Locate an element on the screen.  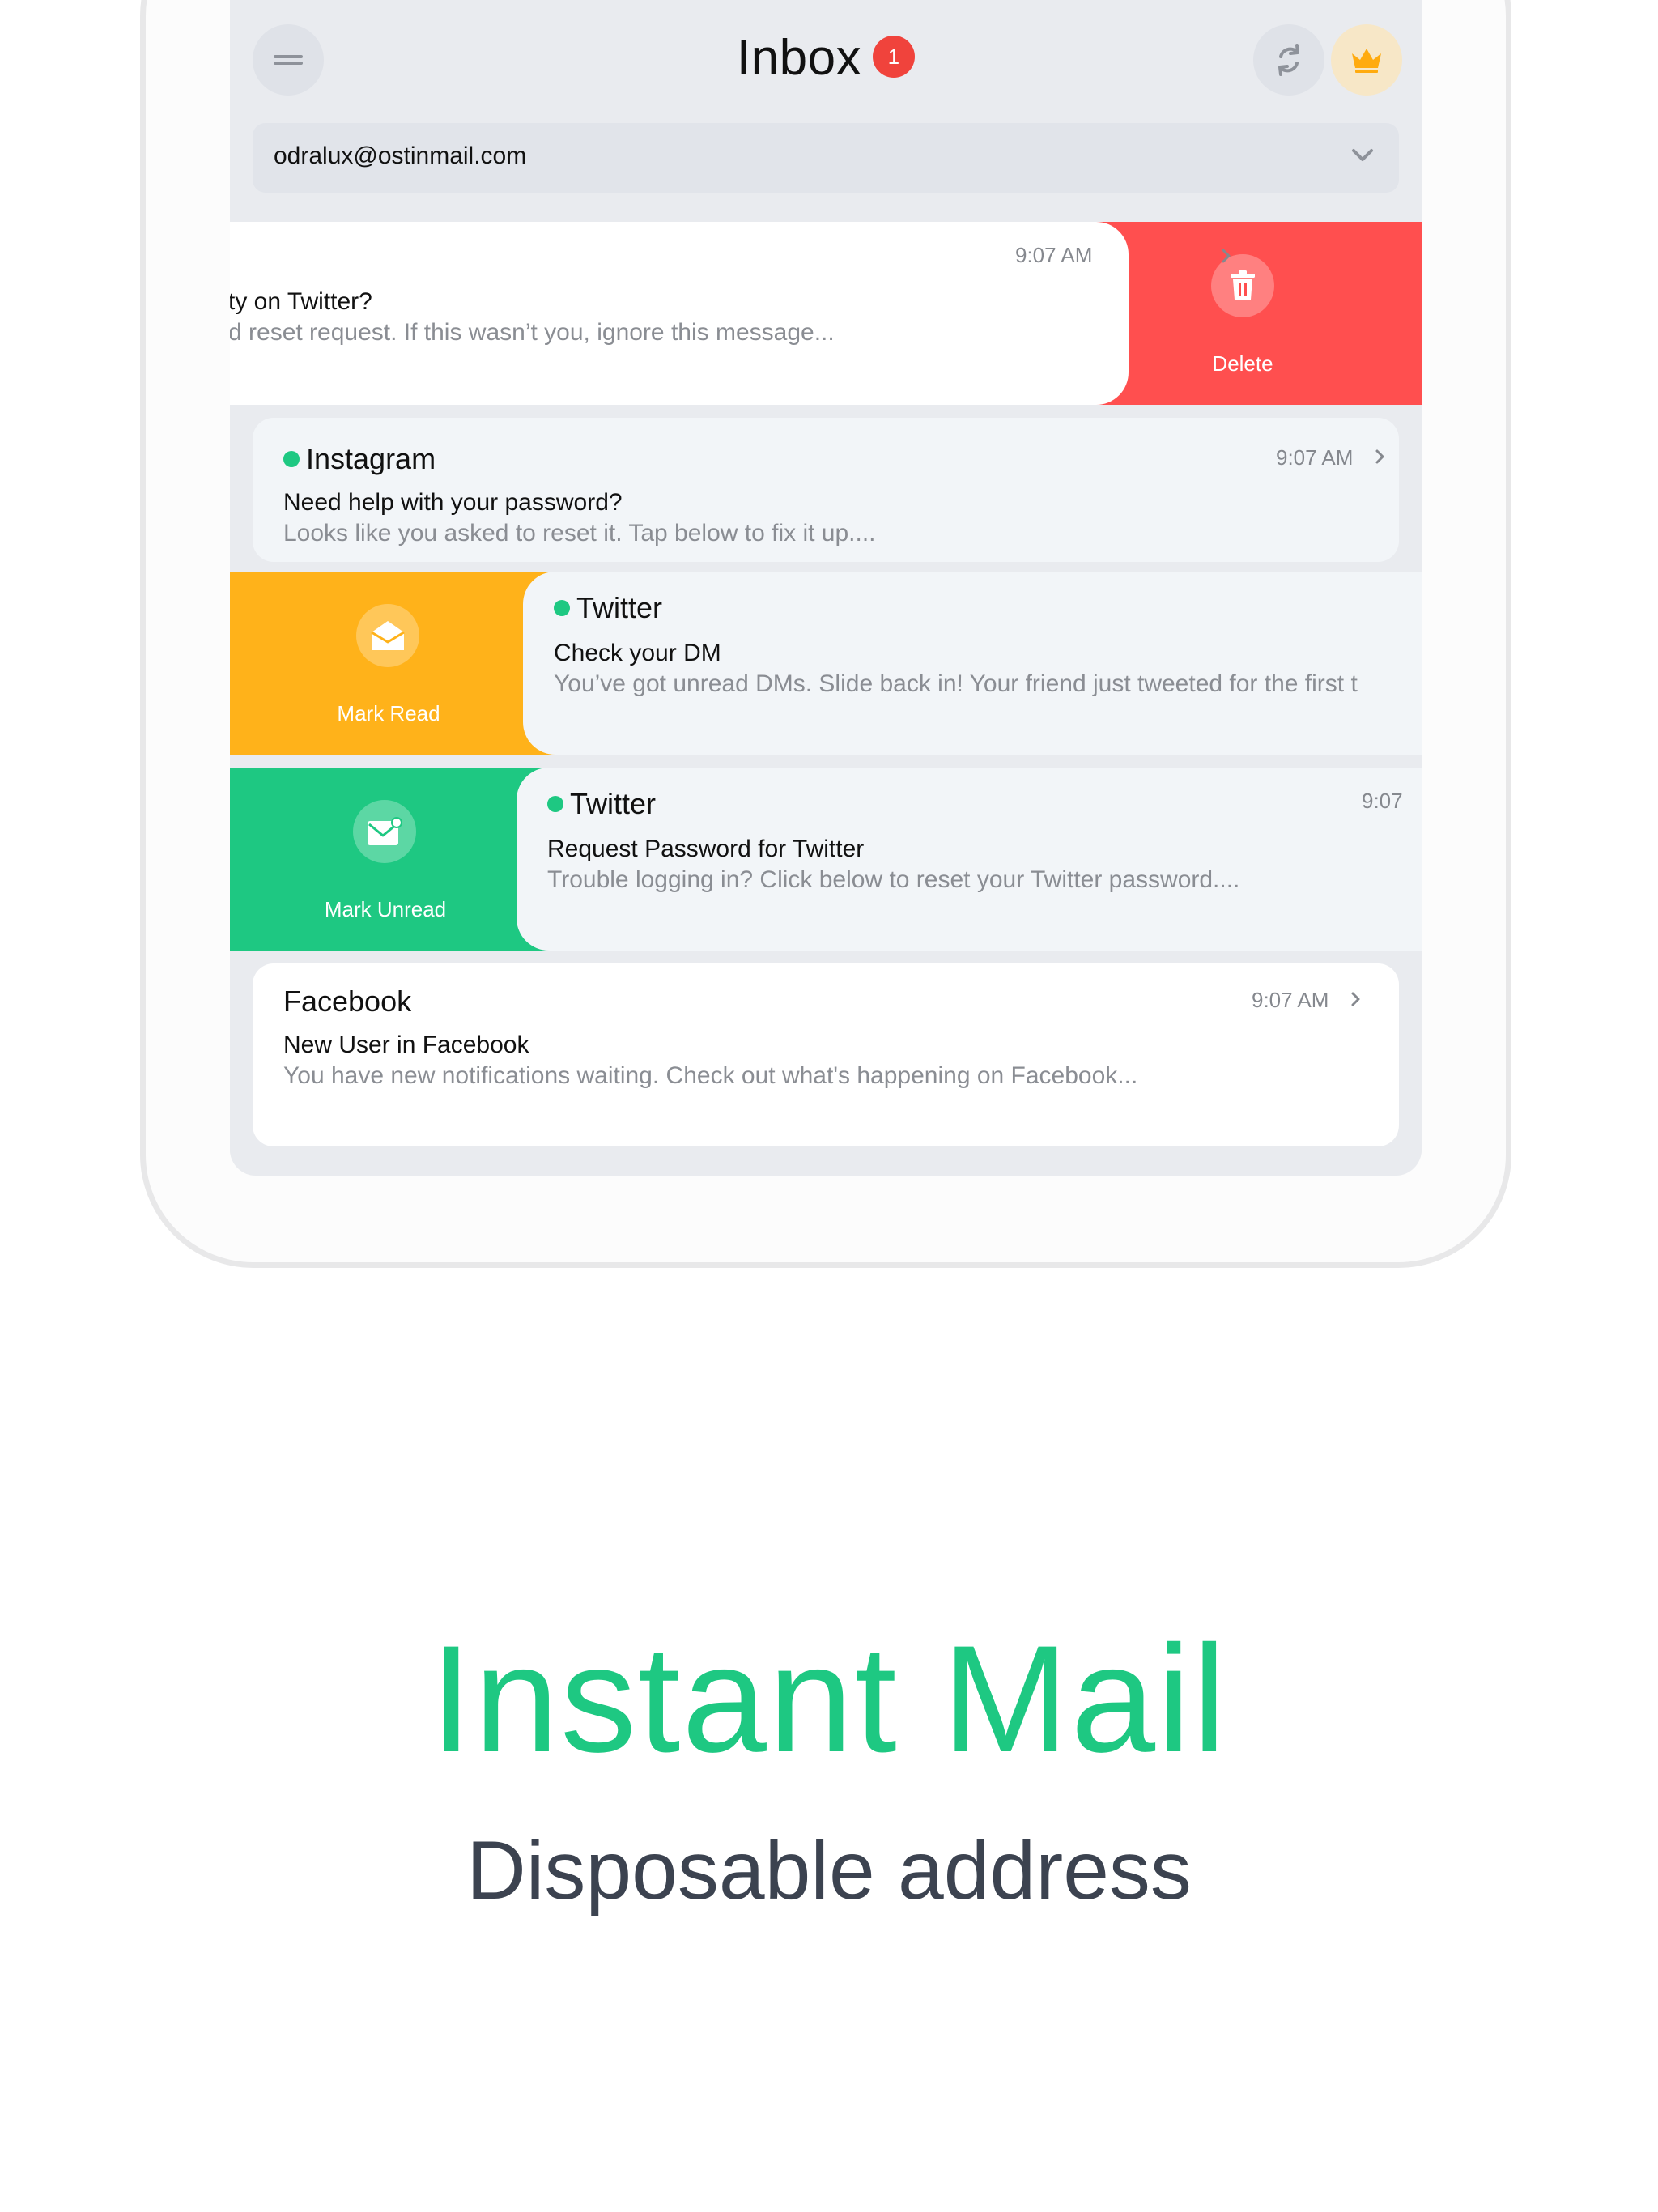
email-subject: Need help with your password? is located at coordinates (453, 502).